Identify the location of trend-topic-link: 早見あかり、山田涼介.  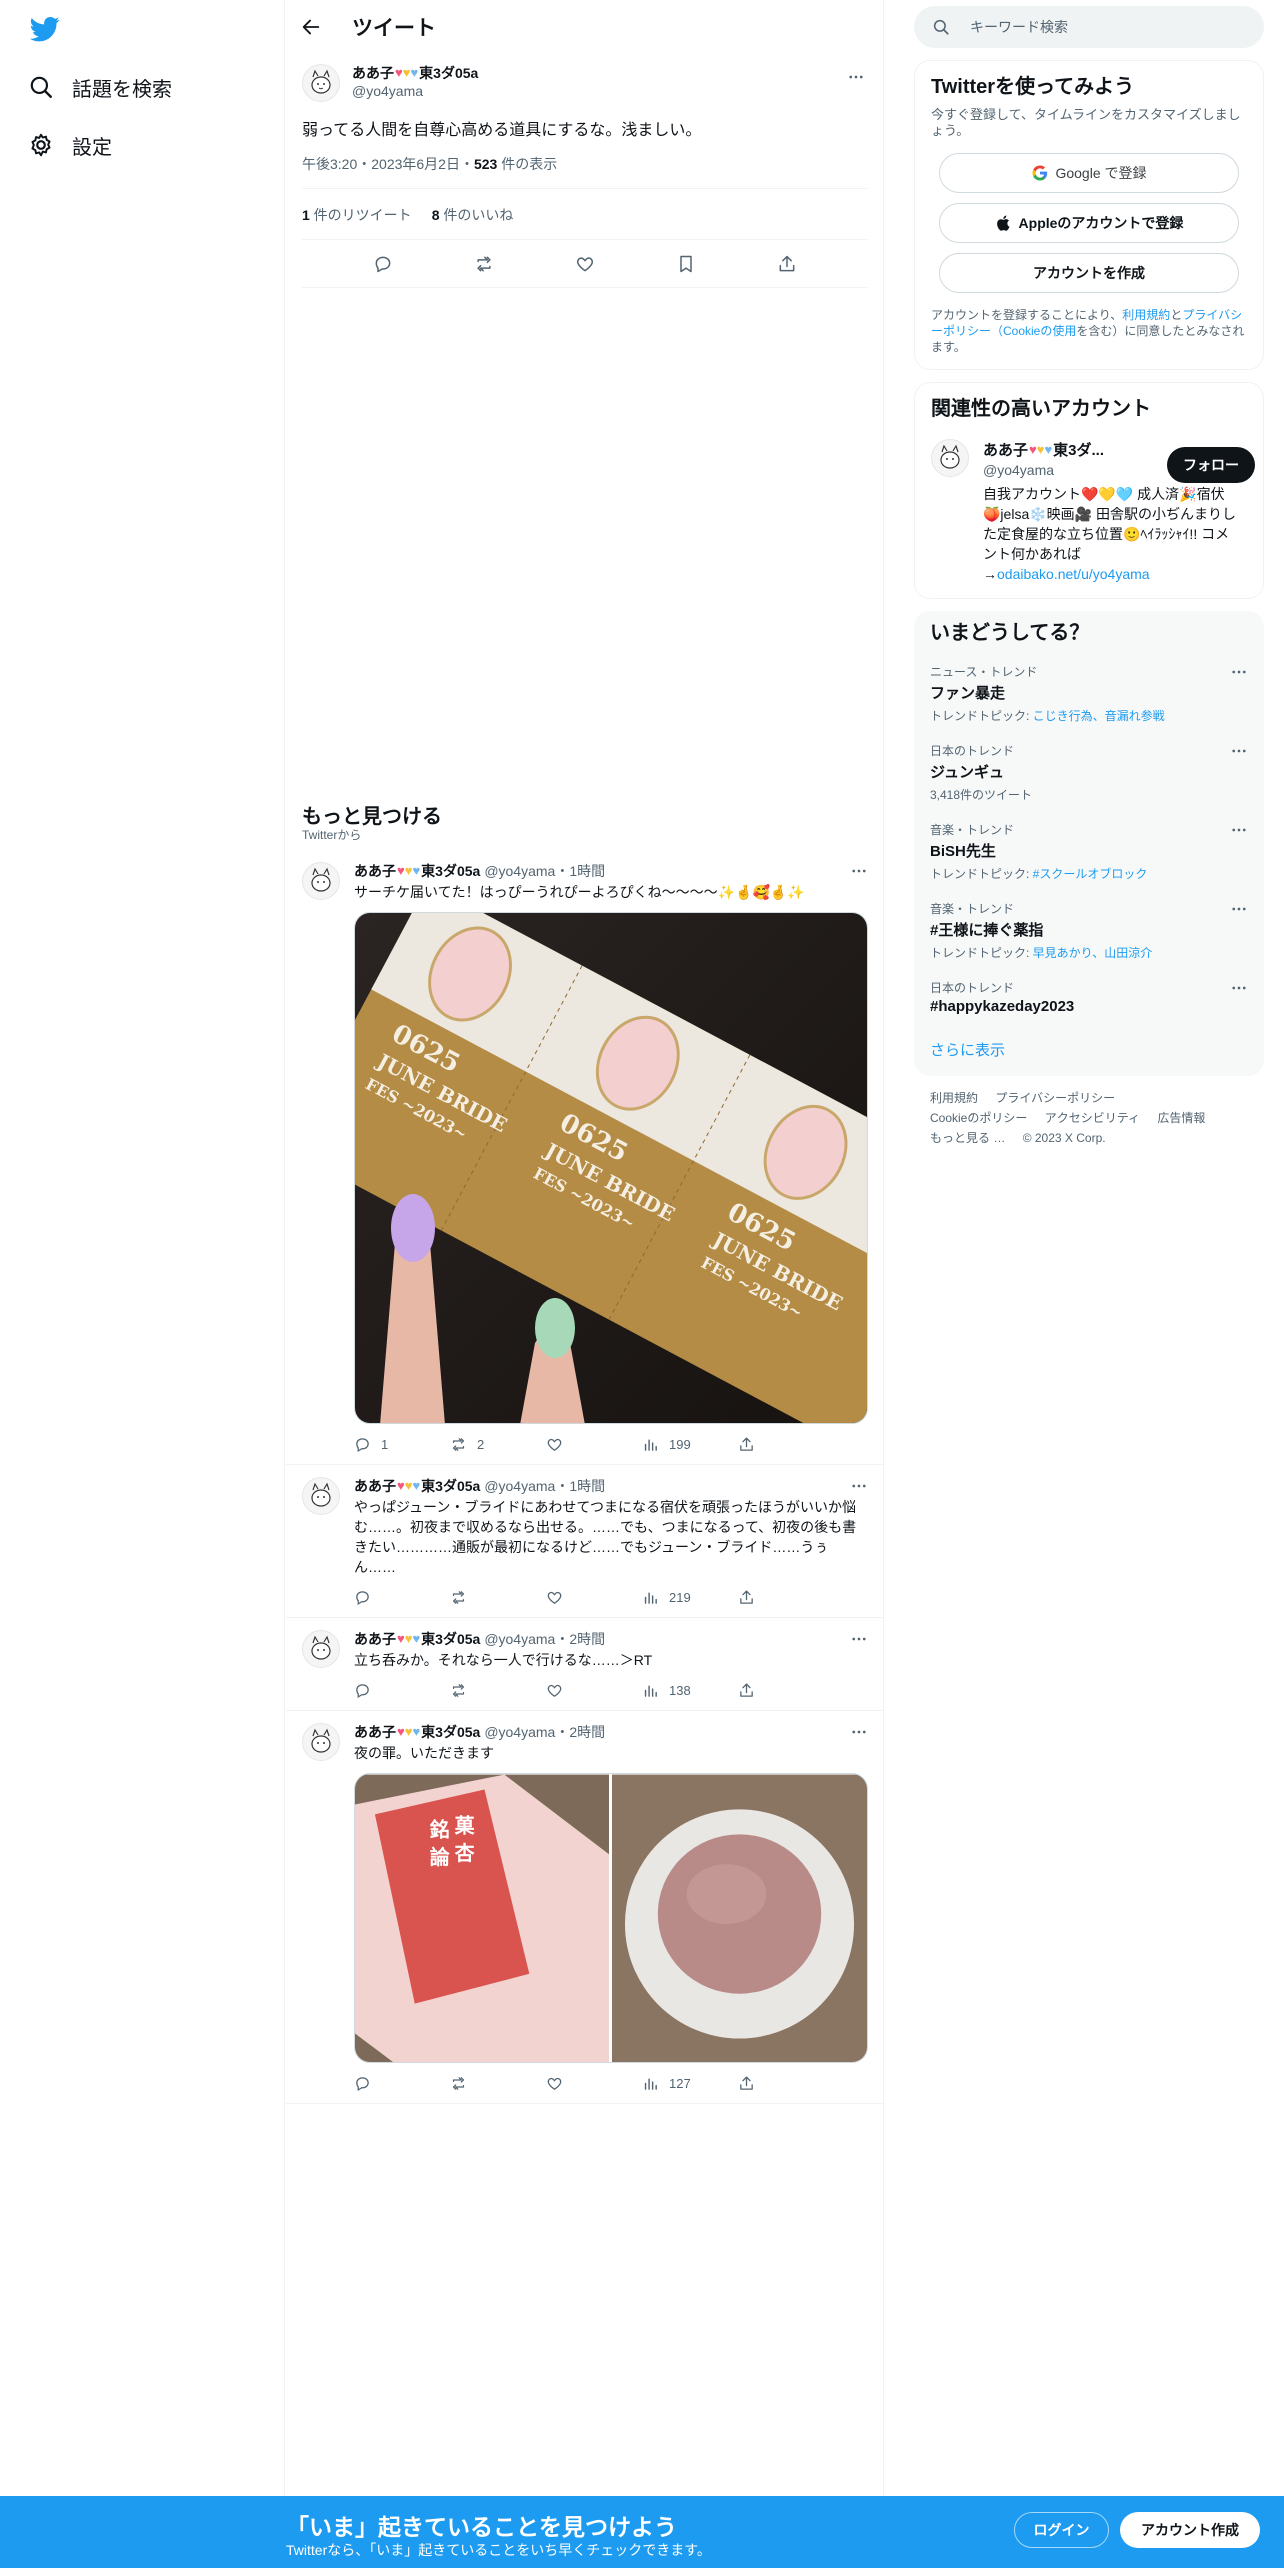
(1093, 953).